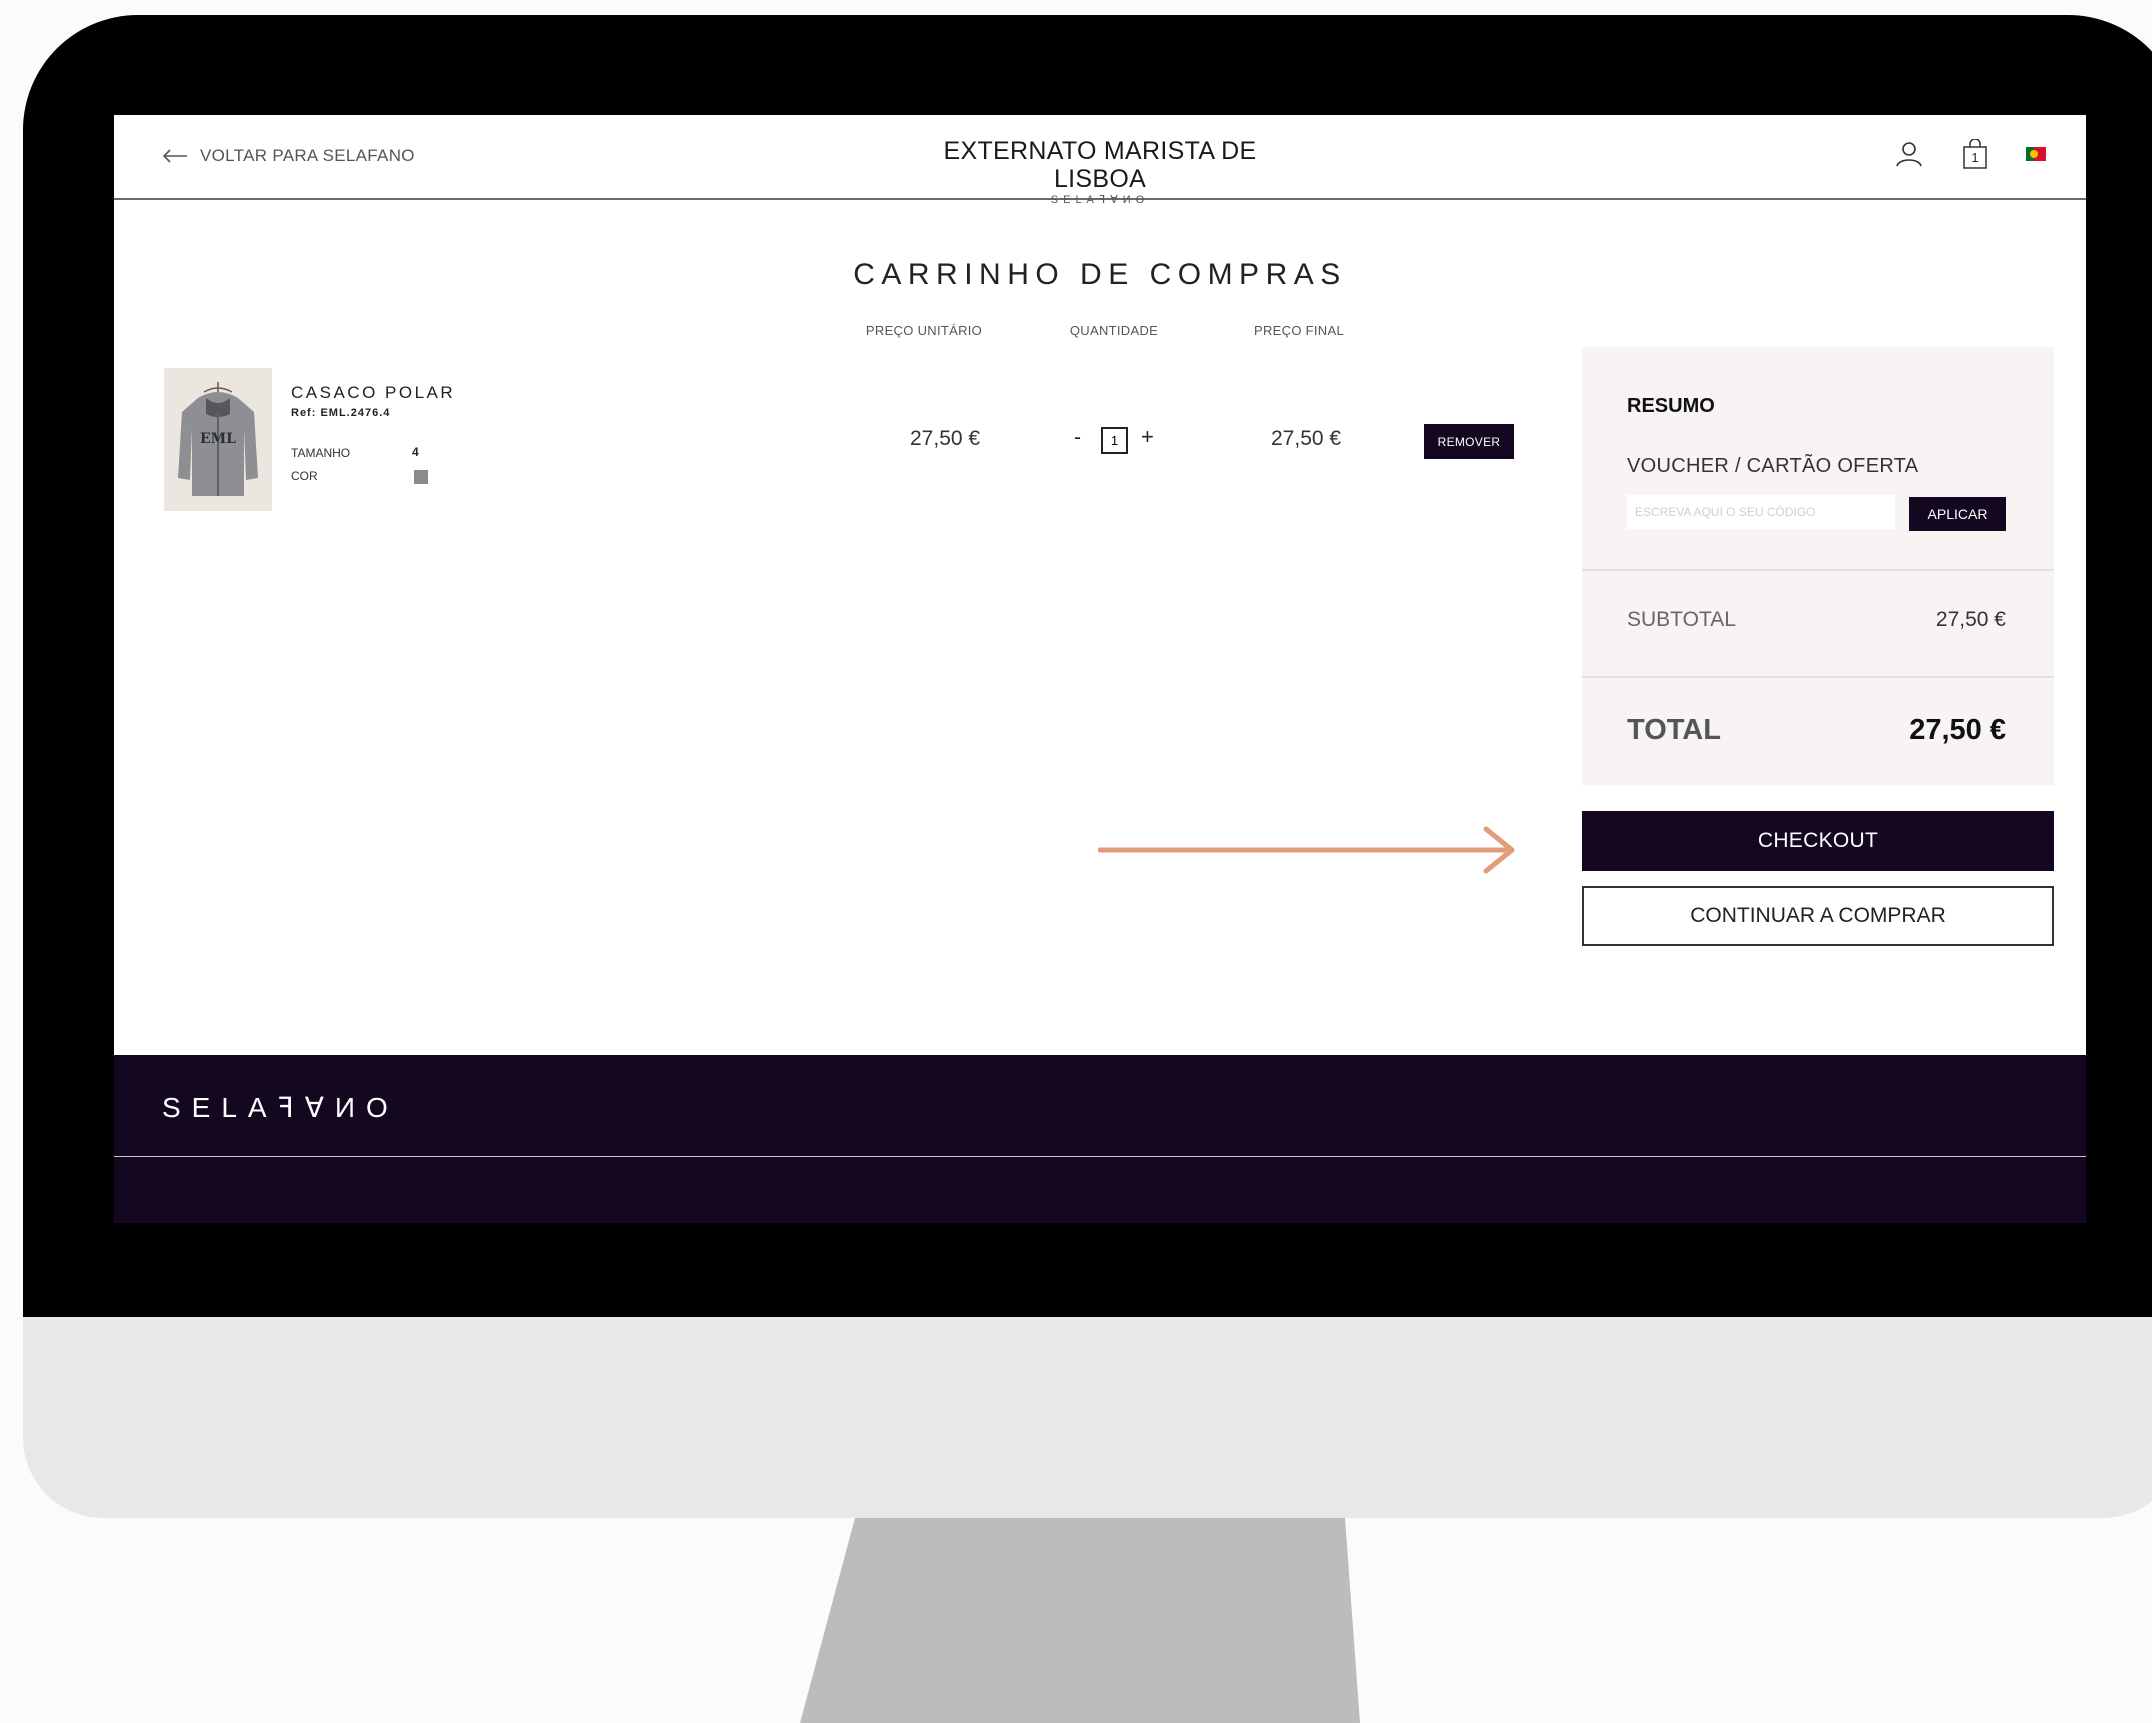 The image size is (2152, 1723). Describe the element at coordinates (1087, 1417) in the screenshot. I see `monitor-chin` at that location.